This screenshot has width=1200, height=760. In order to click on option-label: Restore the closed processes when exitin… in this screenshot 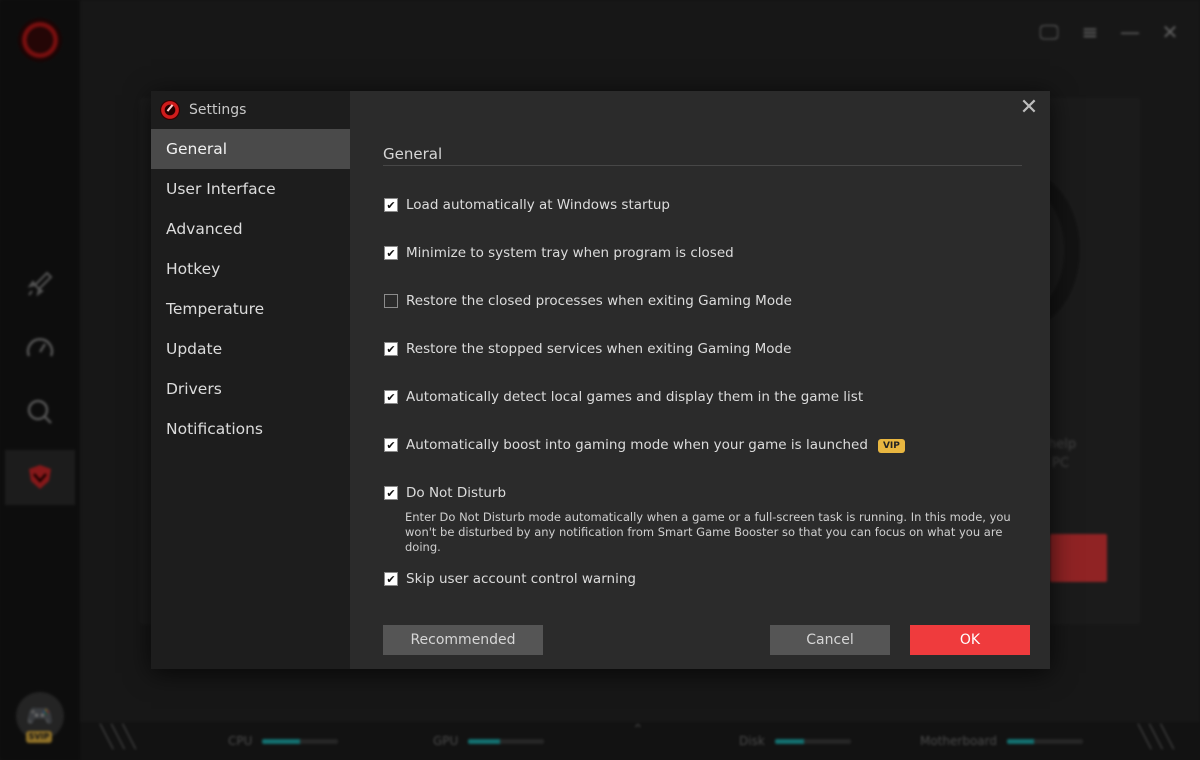, I will do `click(599, 301)`.